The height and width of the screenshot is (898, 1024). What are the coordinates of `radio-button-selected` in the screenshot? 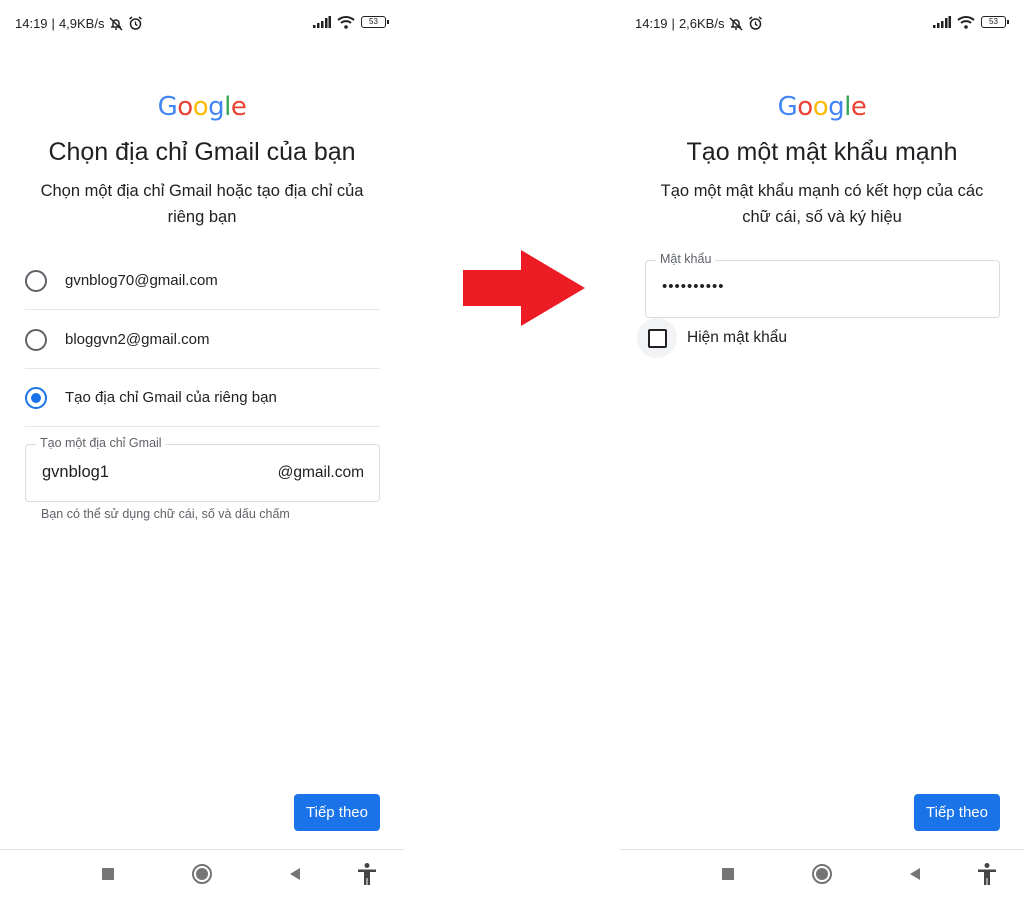 It's located at (36, 397).